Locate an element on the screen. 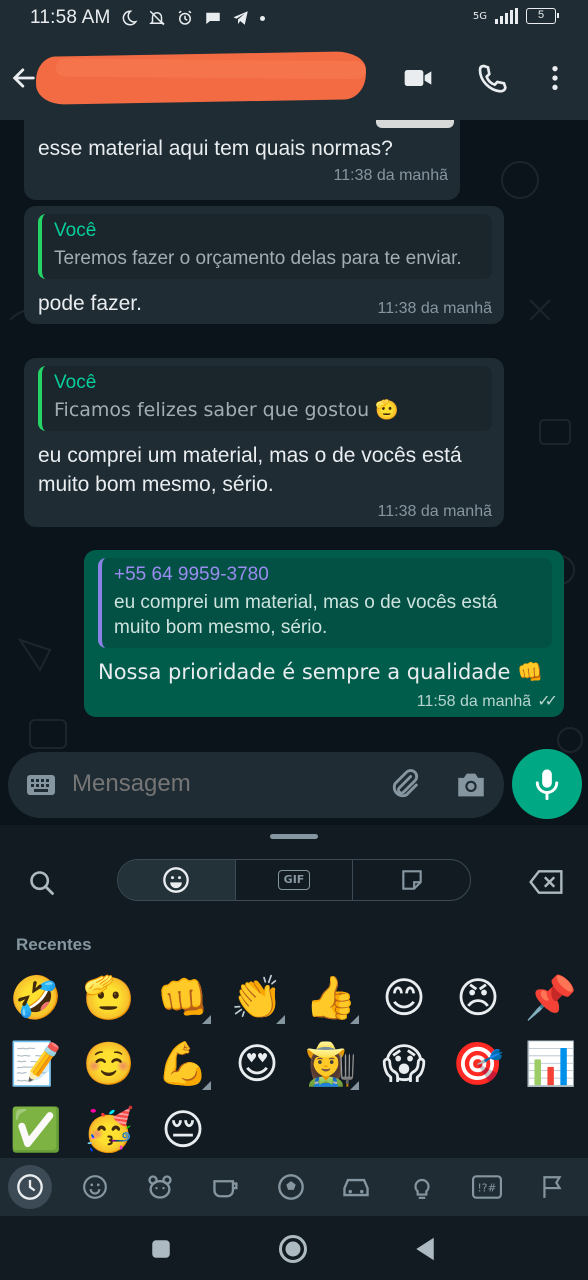 This screenshot has width=588, height=1280. voice-record-button is located at coordinates (547, 784).